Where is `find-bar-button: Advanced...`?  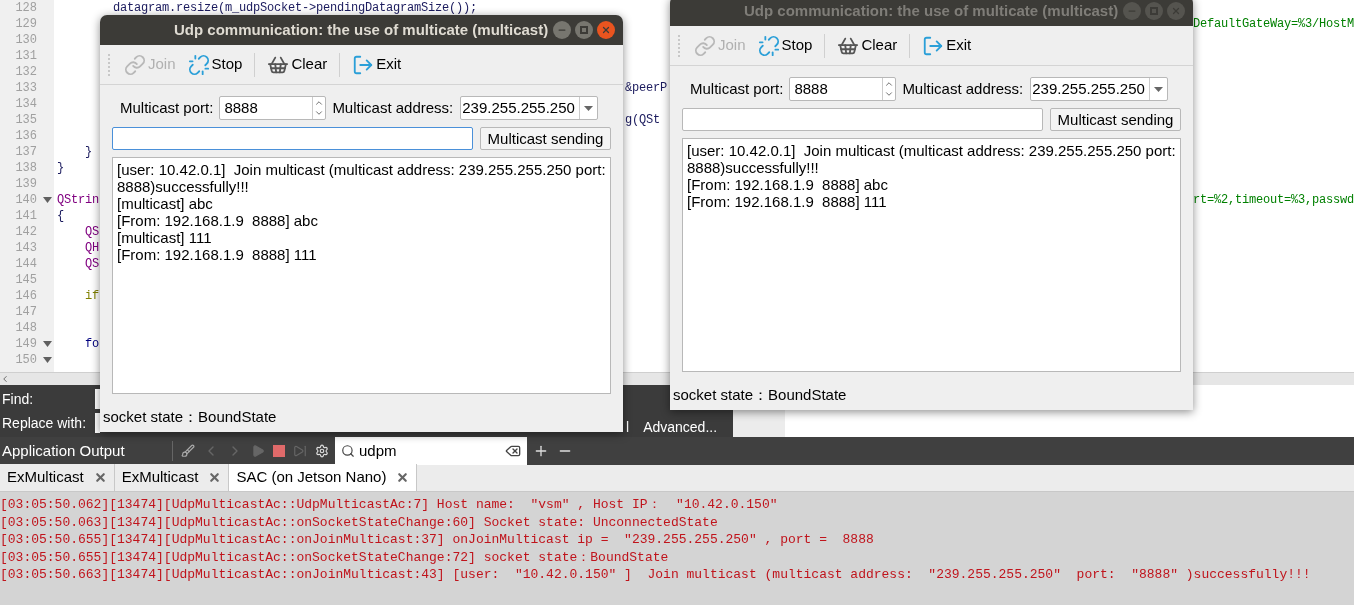 find-bar-button: Advanced... is located at coordinates (680, 427).